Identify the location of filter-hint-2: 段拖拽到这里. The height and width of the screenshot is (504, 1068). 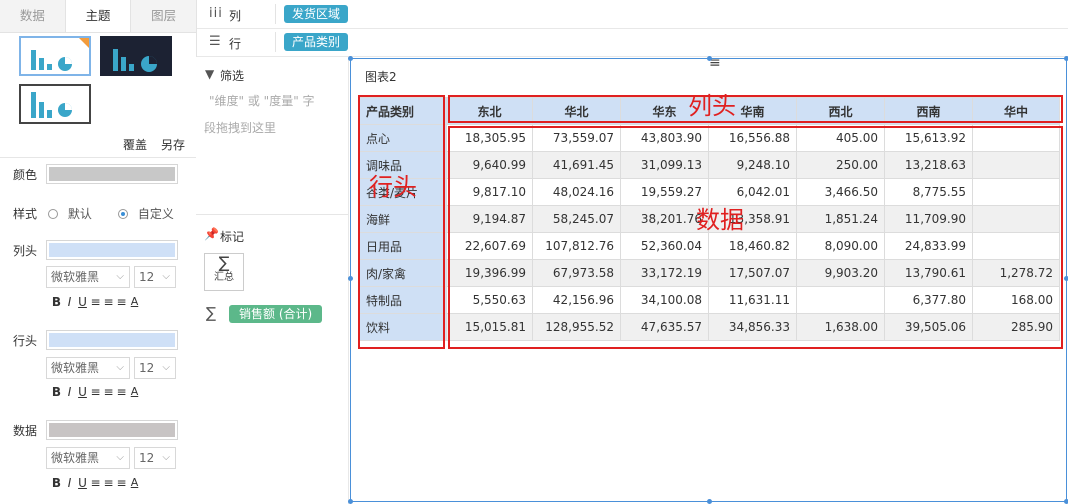
(240, 128).